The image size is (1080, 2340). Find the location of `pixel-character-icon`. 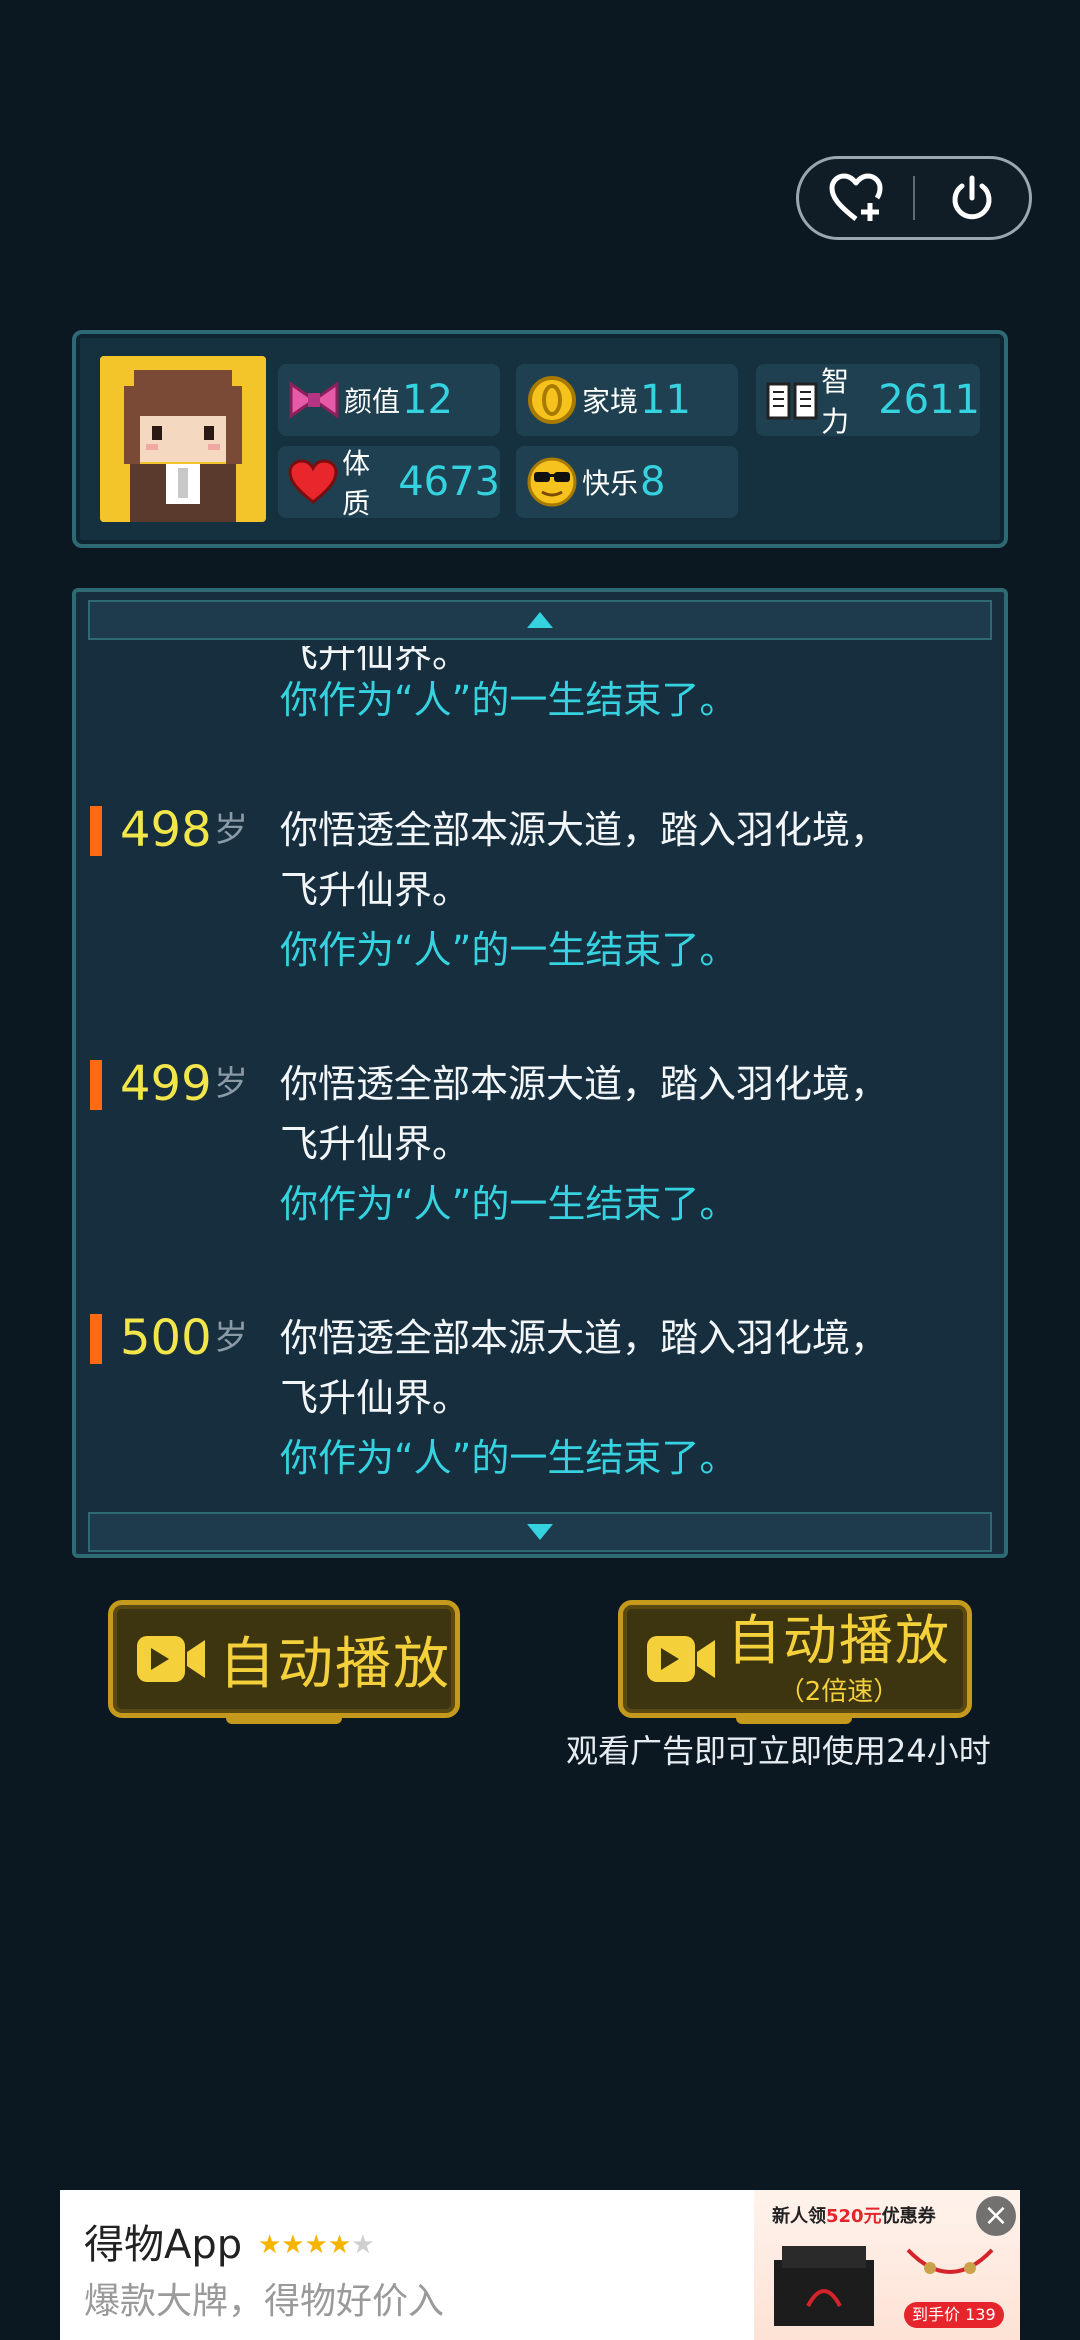

pixel-character-icon is located at coordinates (183, 439).